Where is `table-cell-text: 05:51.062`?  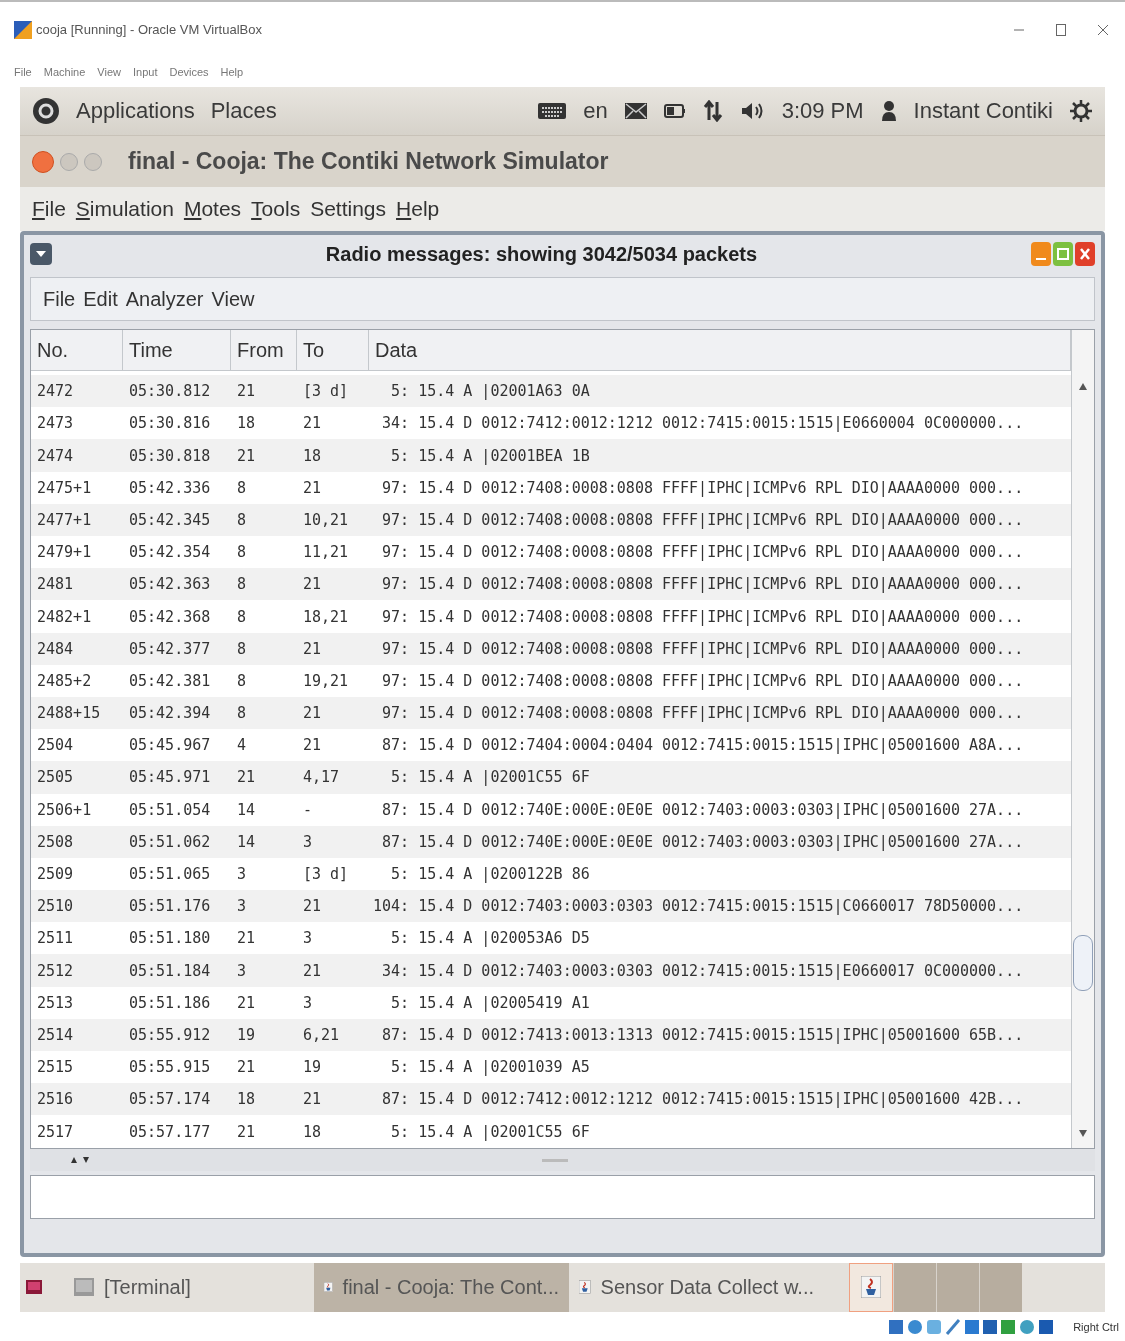
table-cell-text: 05:51.062 is located at coordinates (170, 841).